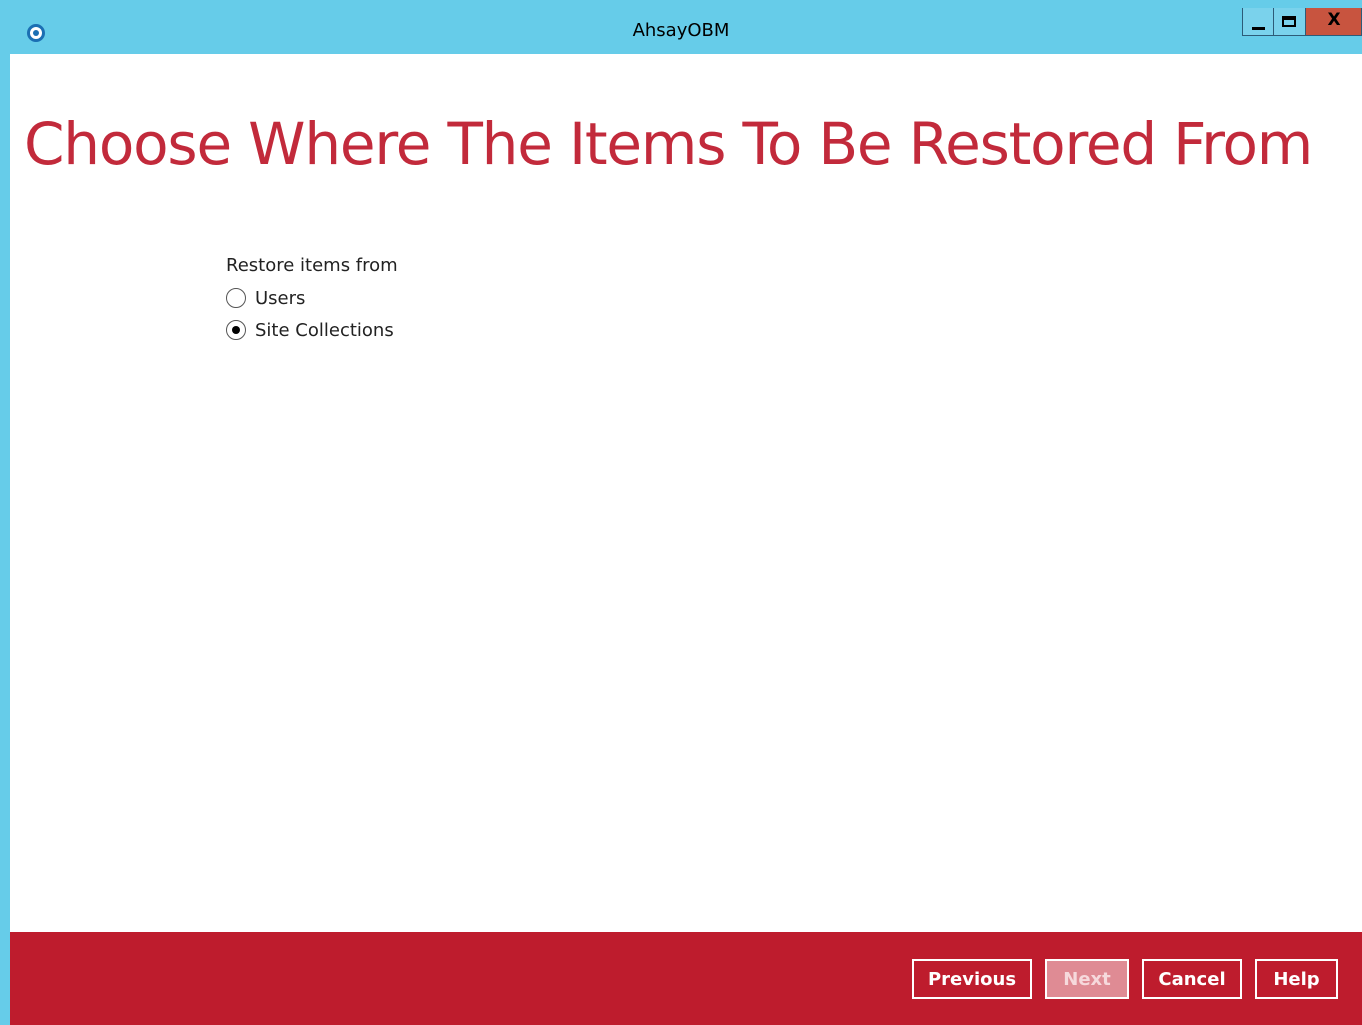  Describe the element at coordinates (312, 265) in the screenshot. I see `restore-items-from-label: Restore items from` at that location.